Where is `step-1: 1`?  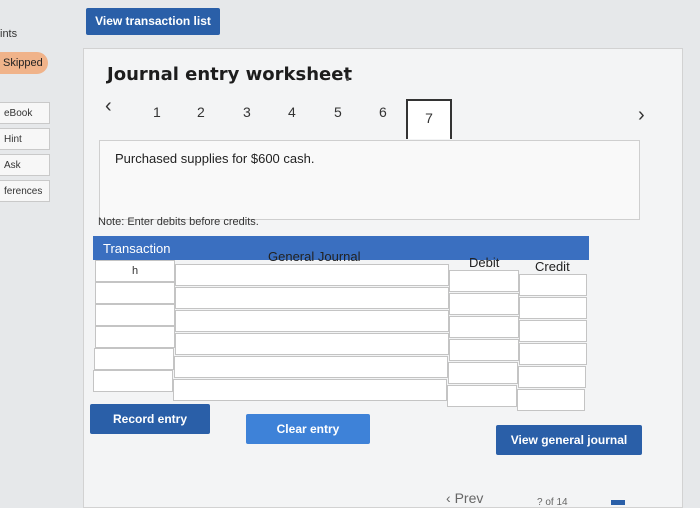 step-1: 1 is located at coordinates (157, 112).